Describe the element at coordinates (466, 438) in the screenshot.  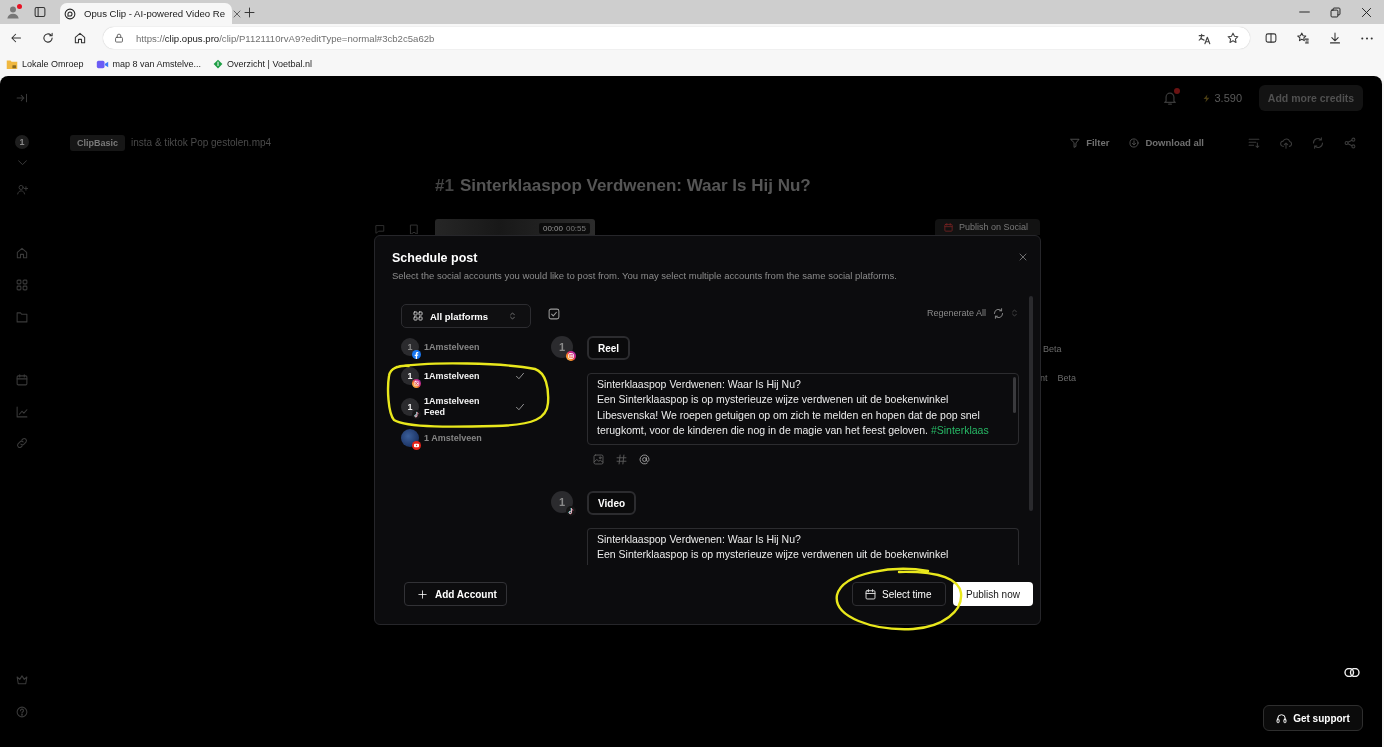
I see `account-item: 1 Amstelveen` at that location.